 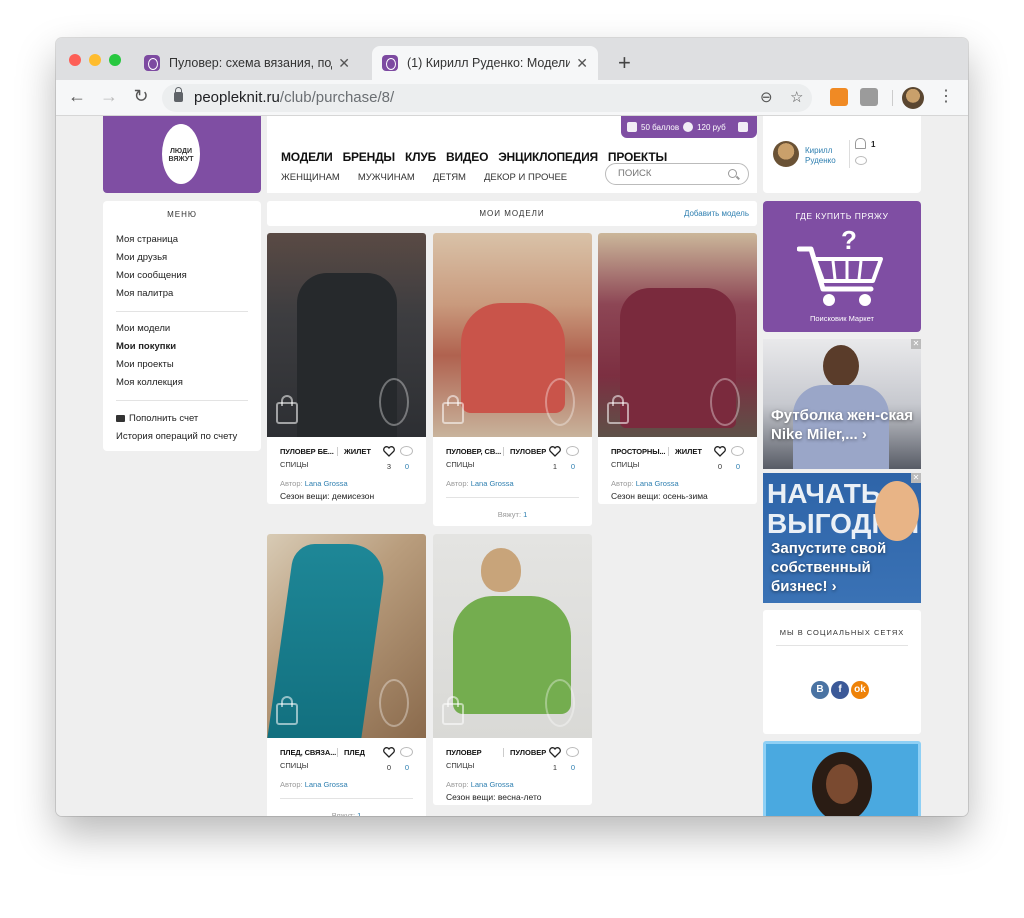 What do you see at coordinates (467, 157) in the screenshot?
I see `nav-video: ВИДЕО` at bounding box center [467, 157].